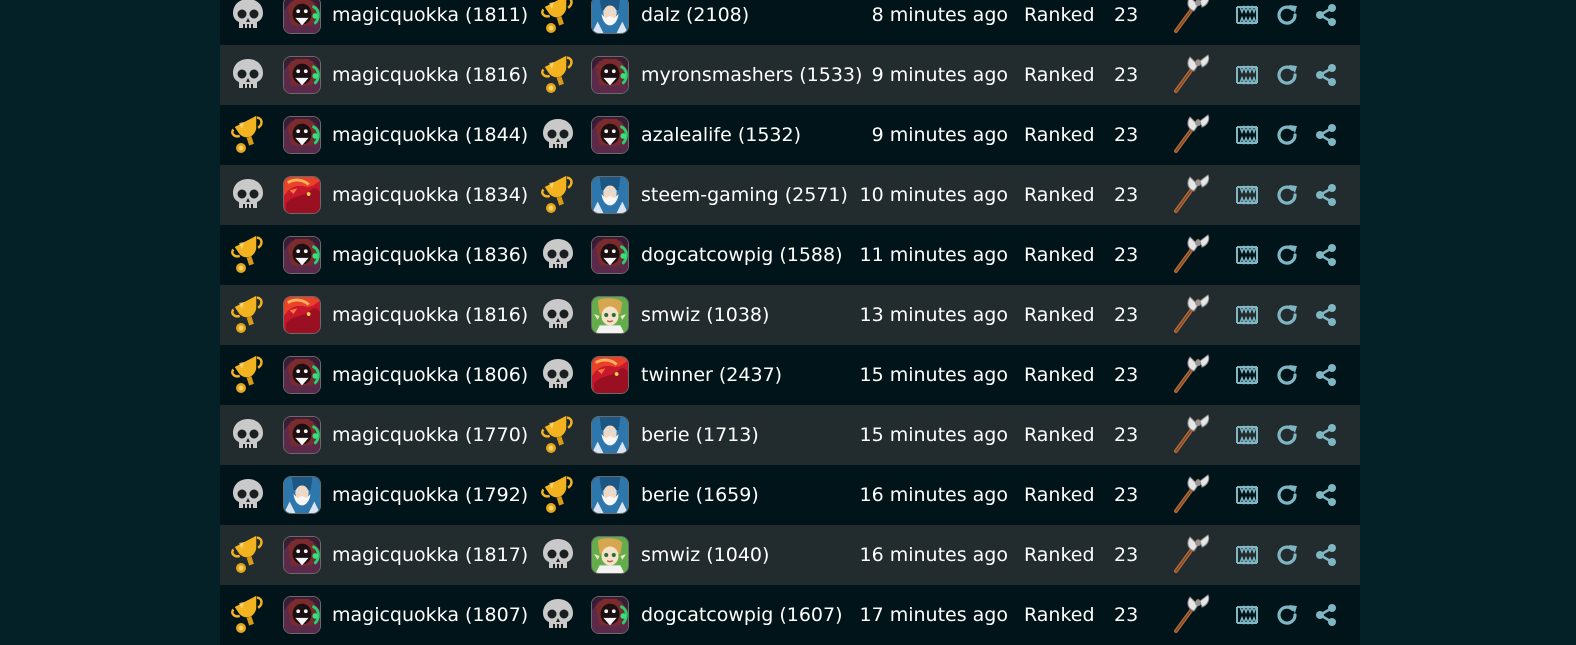 Image resolution: width=1576 pixels, height=645 pixels. I want to click on player2-name: dogcatcowpig (1588), so click(742, 255).